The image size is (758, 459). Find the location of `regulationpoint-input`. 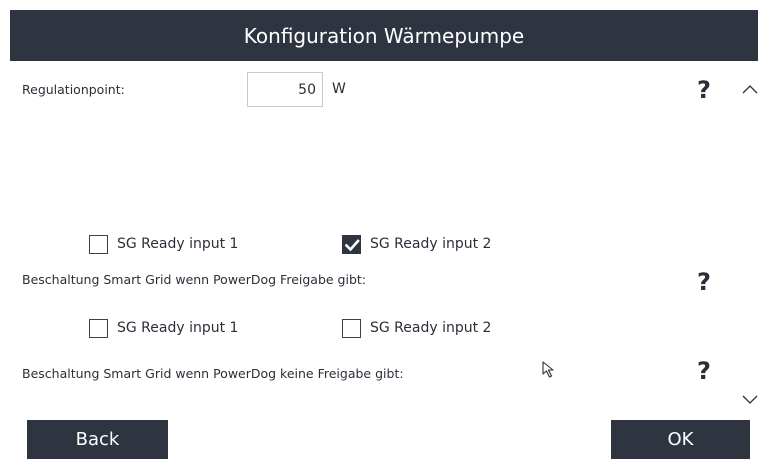

regulationpoint-input is located at coordinates (285, 89).